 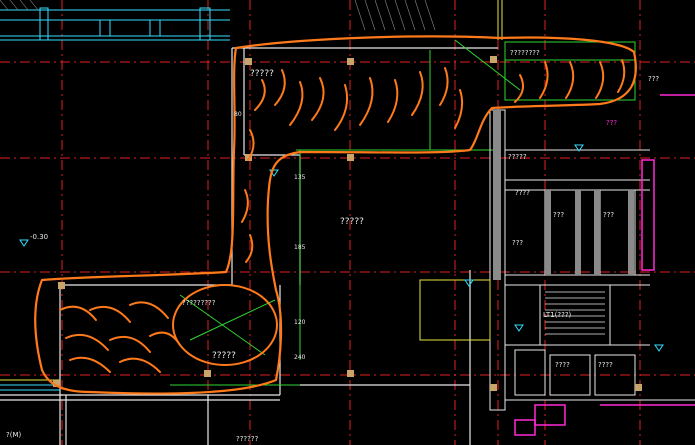 What do you see at coordinates (238, 114) in the screenshot?
I see `dimension-e: 80` at bounding box center [238, 114].